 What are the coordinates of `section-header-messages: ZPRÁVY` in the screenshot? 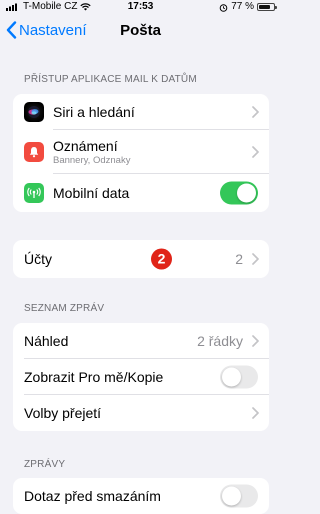 It's located at (45, 464).